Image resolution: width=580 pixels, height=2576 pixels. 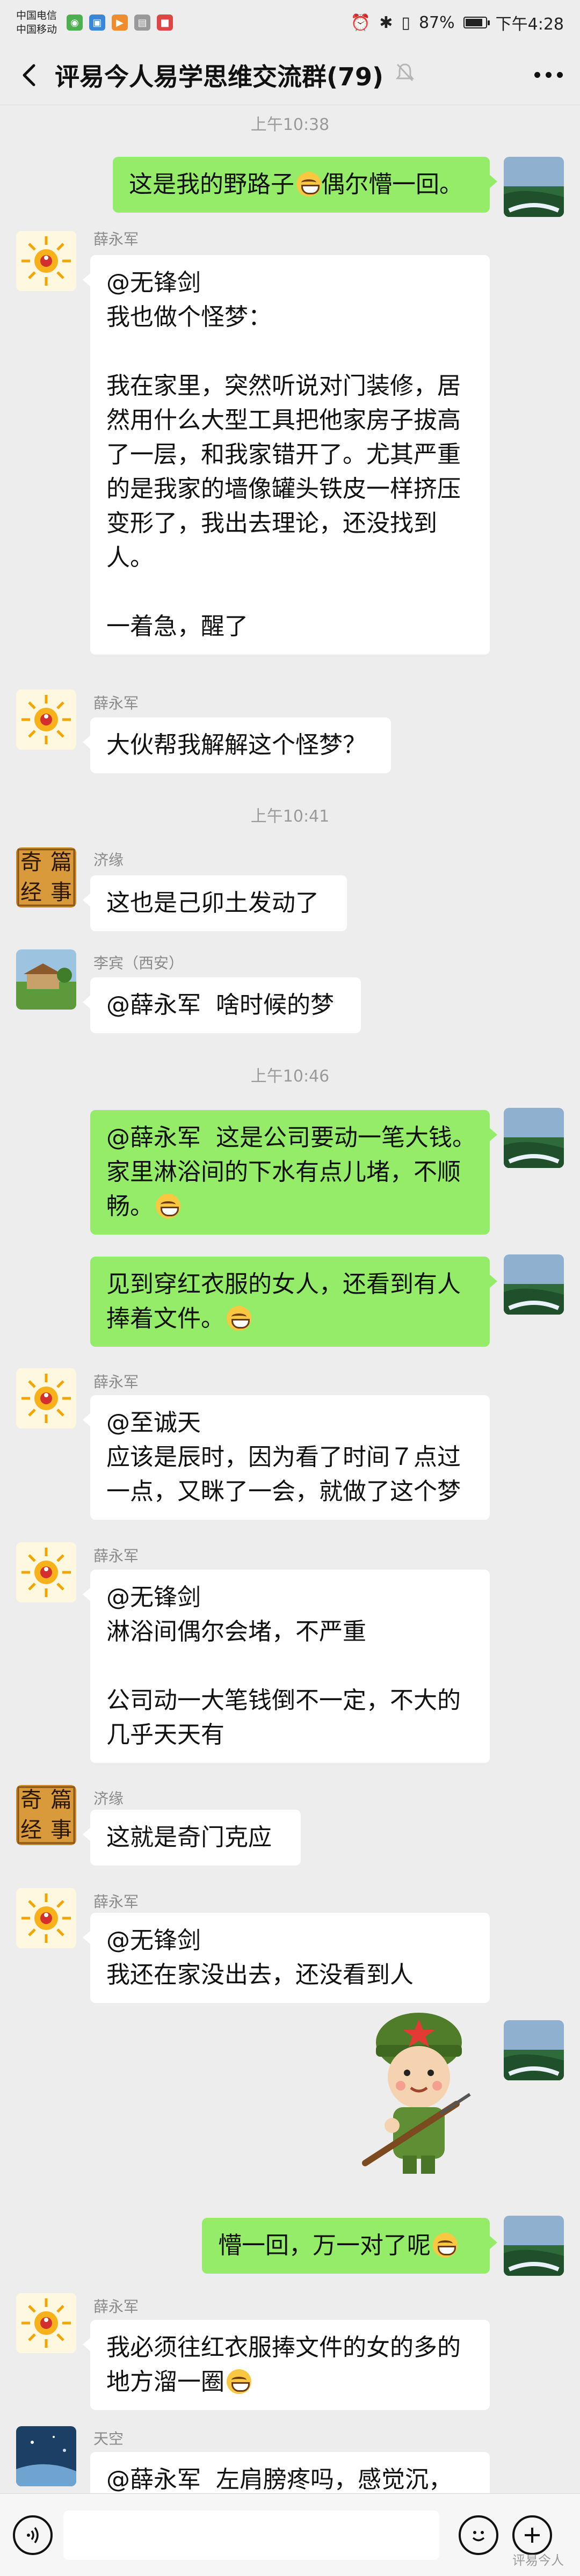 I want to click on wechat-notify-icon: ◉, so click(x=75, y=22).